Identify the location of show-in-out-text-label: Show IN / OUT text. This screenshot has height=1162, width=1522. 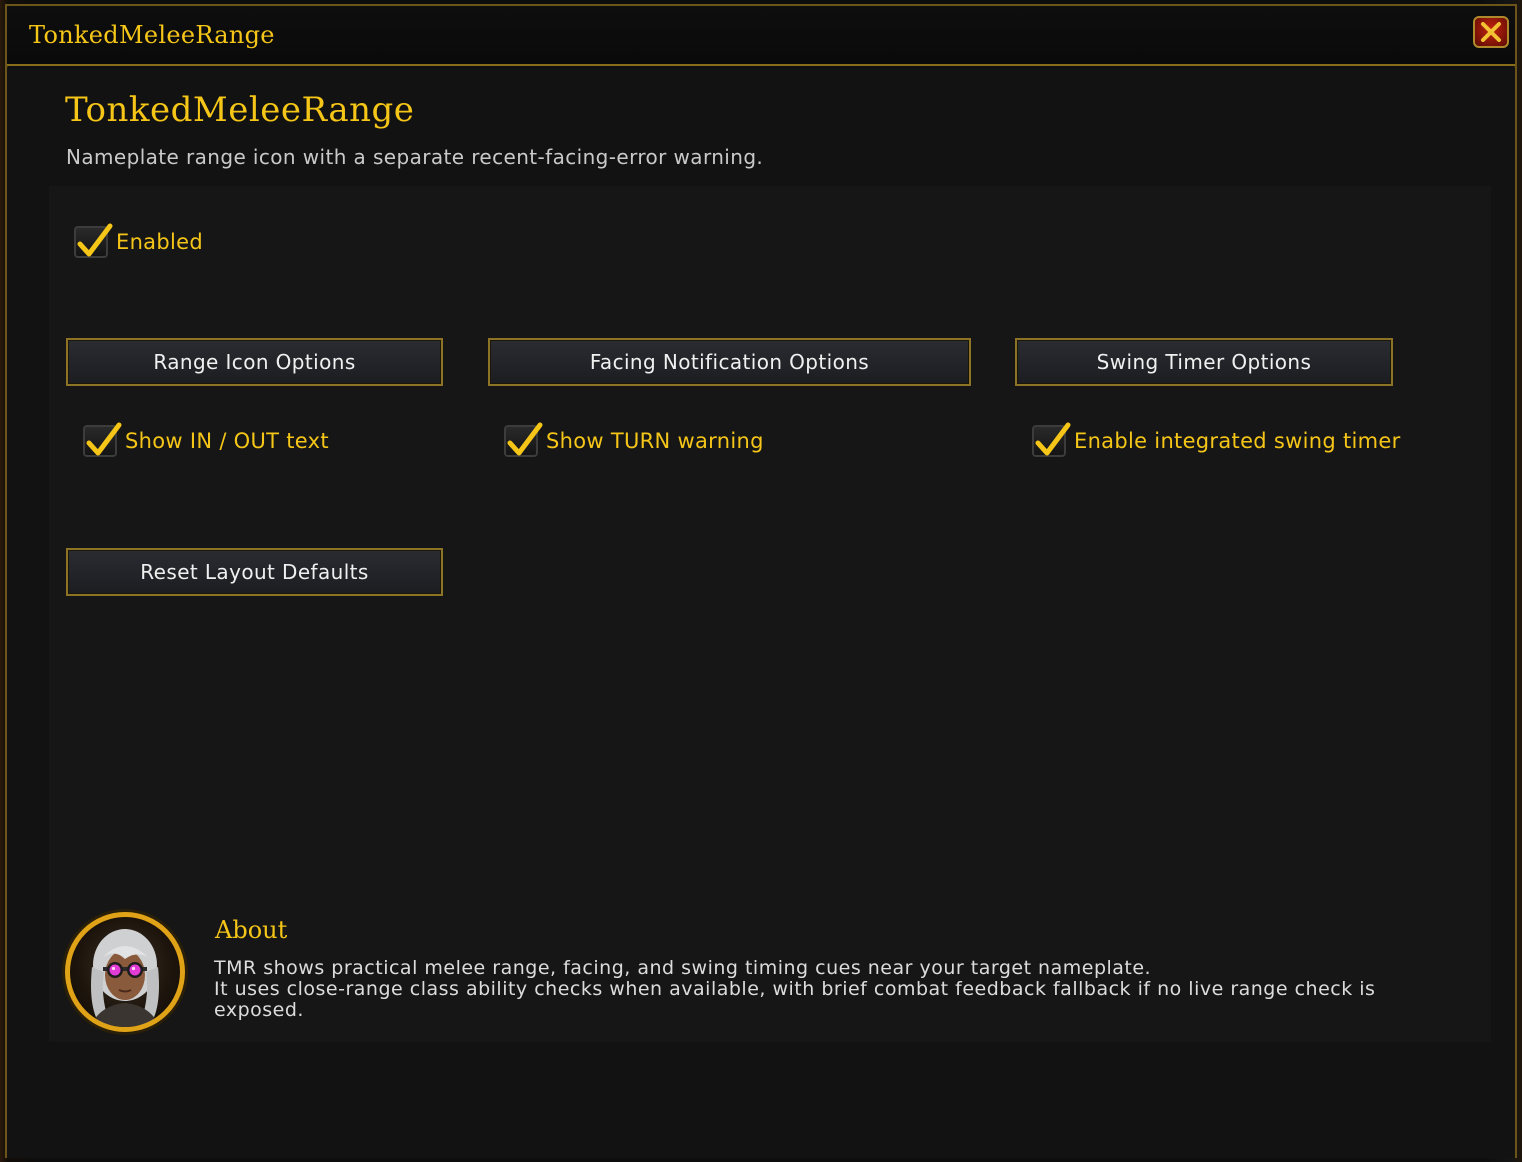
(227, 441).